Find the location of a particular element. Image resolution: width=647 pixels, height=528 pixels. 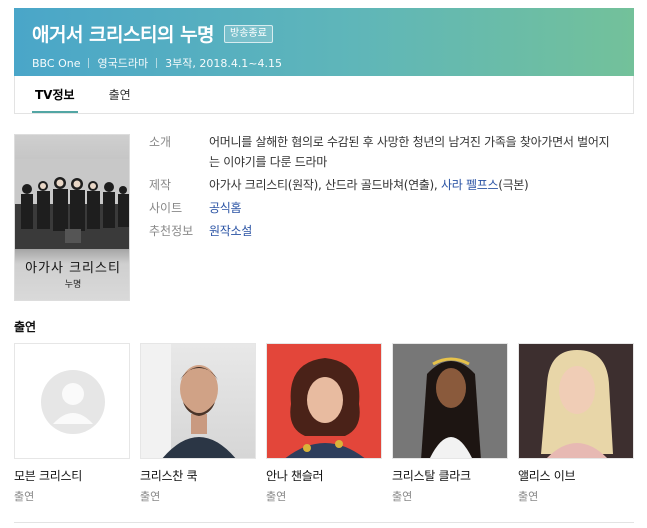

cast-member: 안나 챈슬러 출연 is located at coordinates (324, 423).